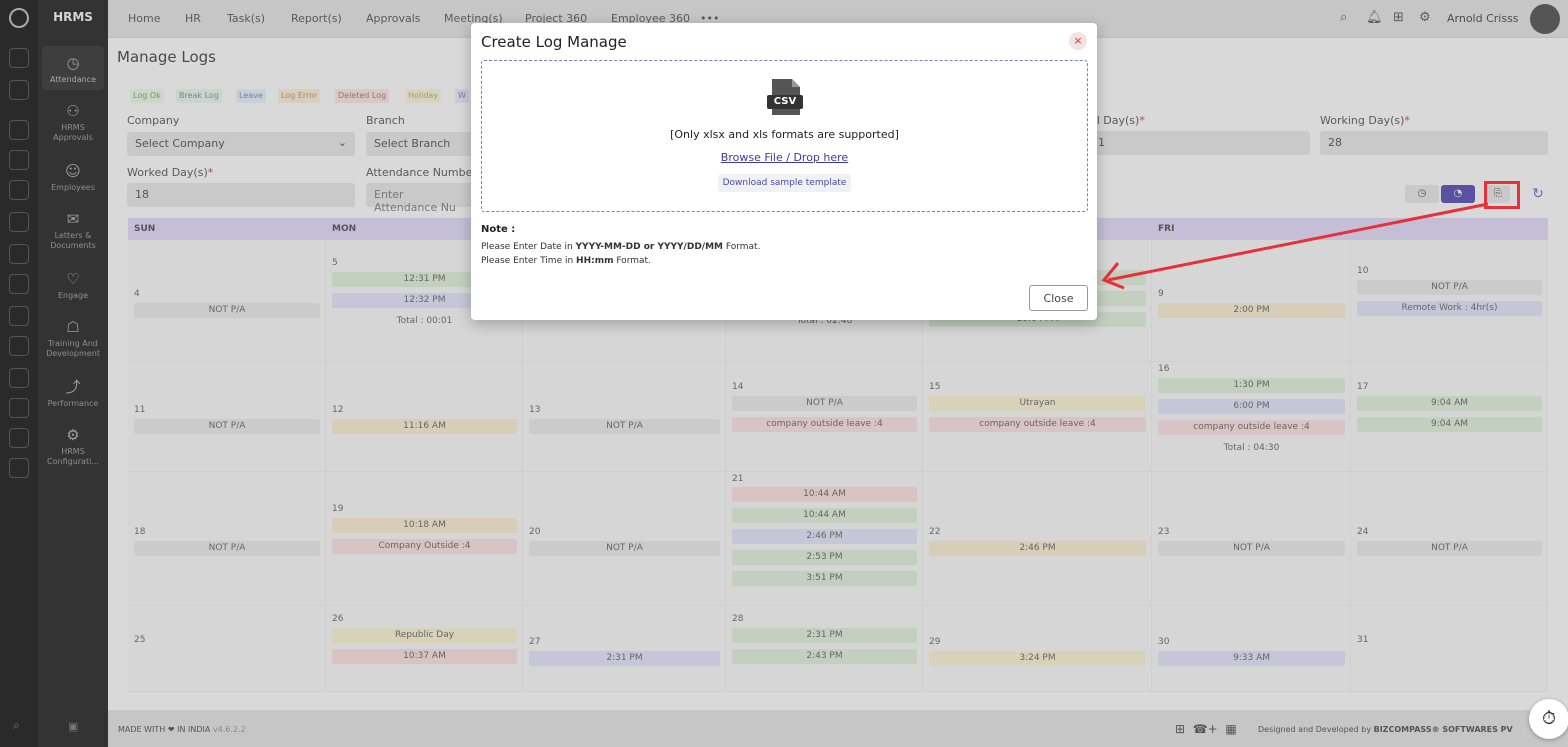 The image size is (1568, 747). What do you see at coordinates (566, 261) in the screenshot?
I see `note-time-format: Please Enter Time in HH:mm Format.` at bounding box center [566, 261].